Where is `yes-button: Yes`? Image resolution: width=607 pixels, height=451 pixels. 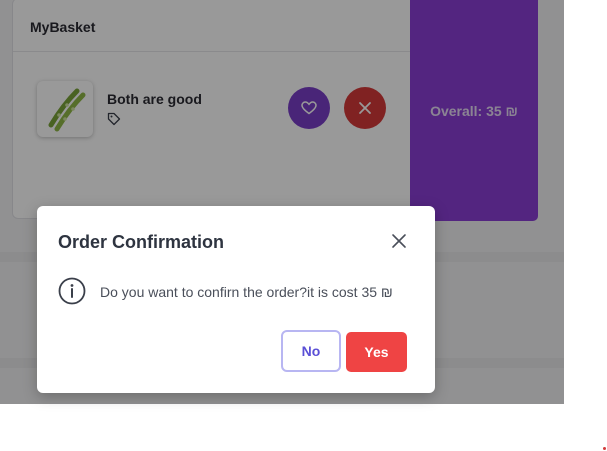 yes-button: Yes is located at coordinates (376, 352).